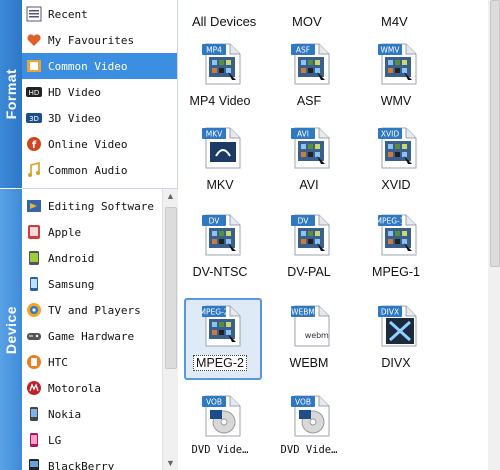 The width and height of the screenshot is (500, 470). I want to click on device-tab: Device, so click(11, 329).